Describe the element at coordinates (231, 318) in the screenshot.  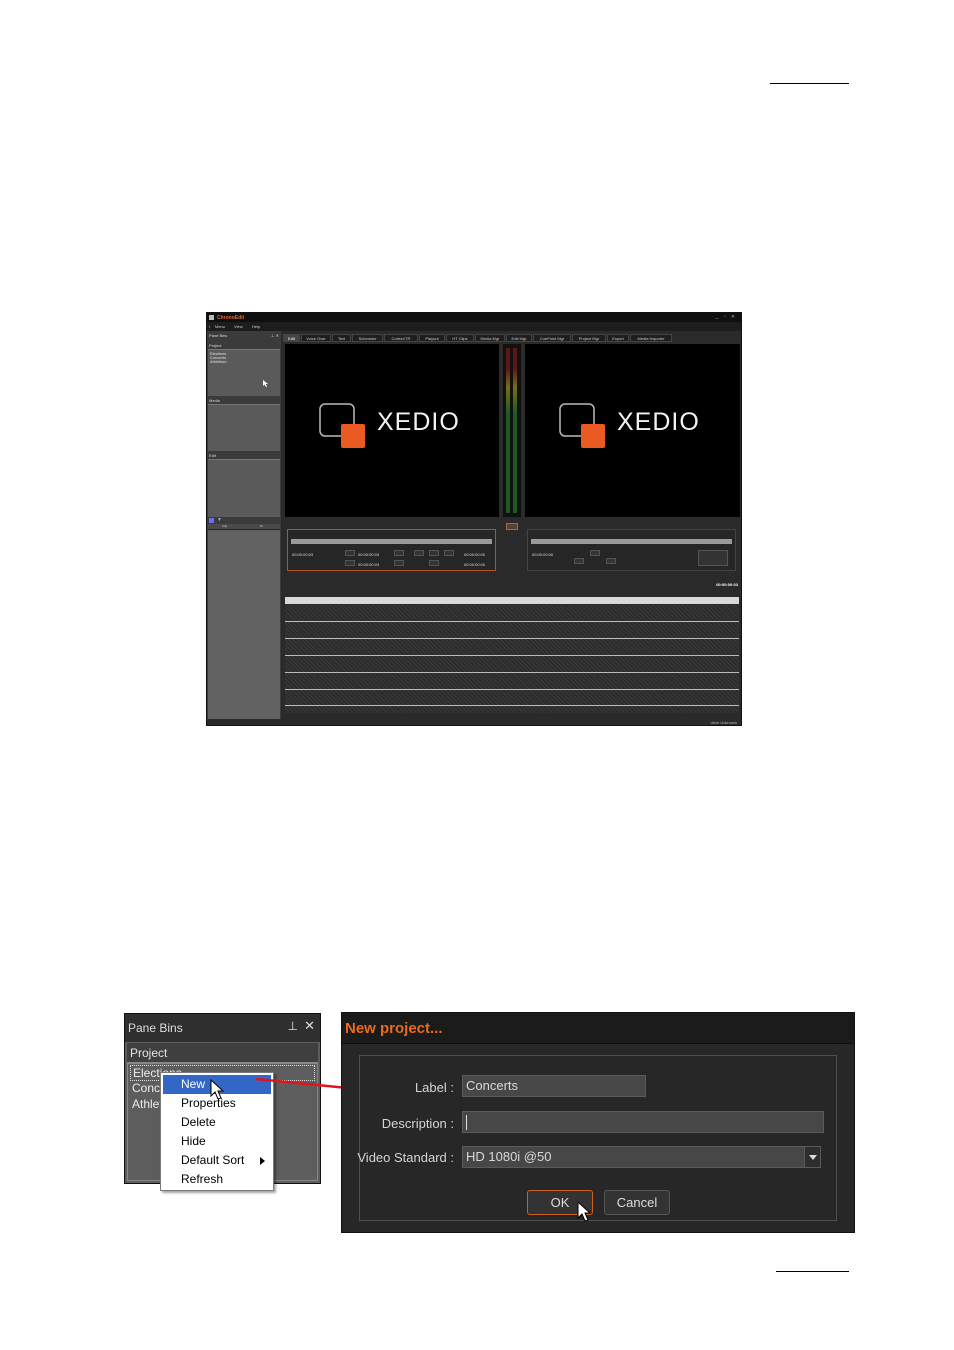
I see `app-title: ChronoEdit` at that location.